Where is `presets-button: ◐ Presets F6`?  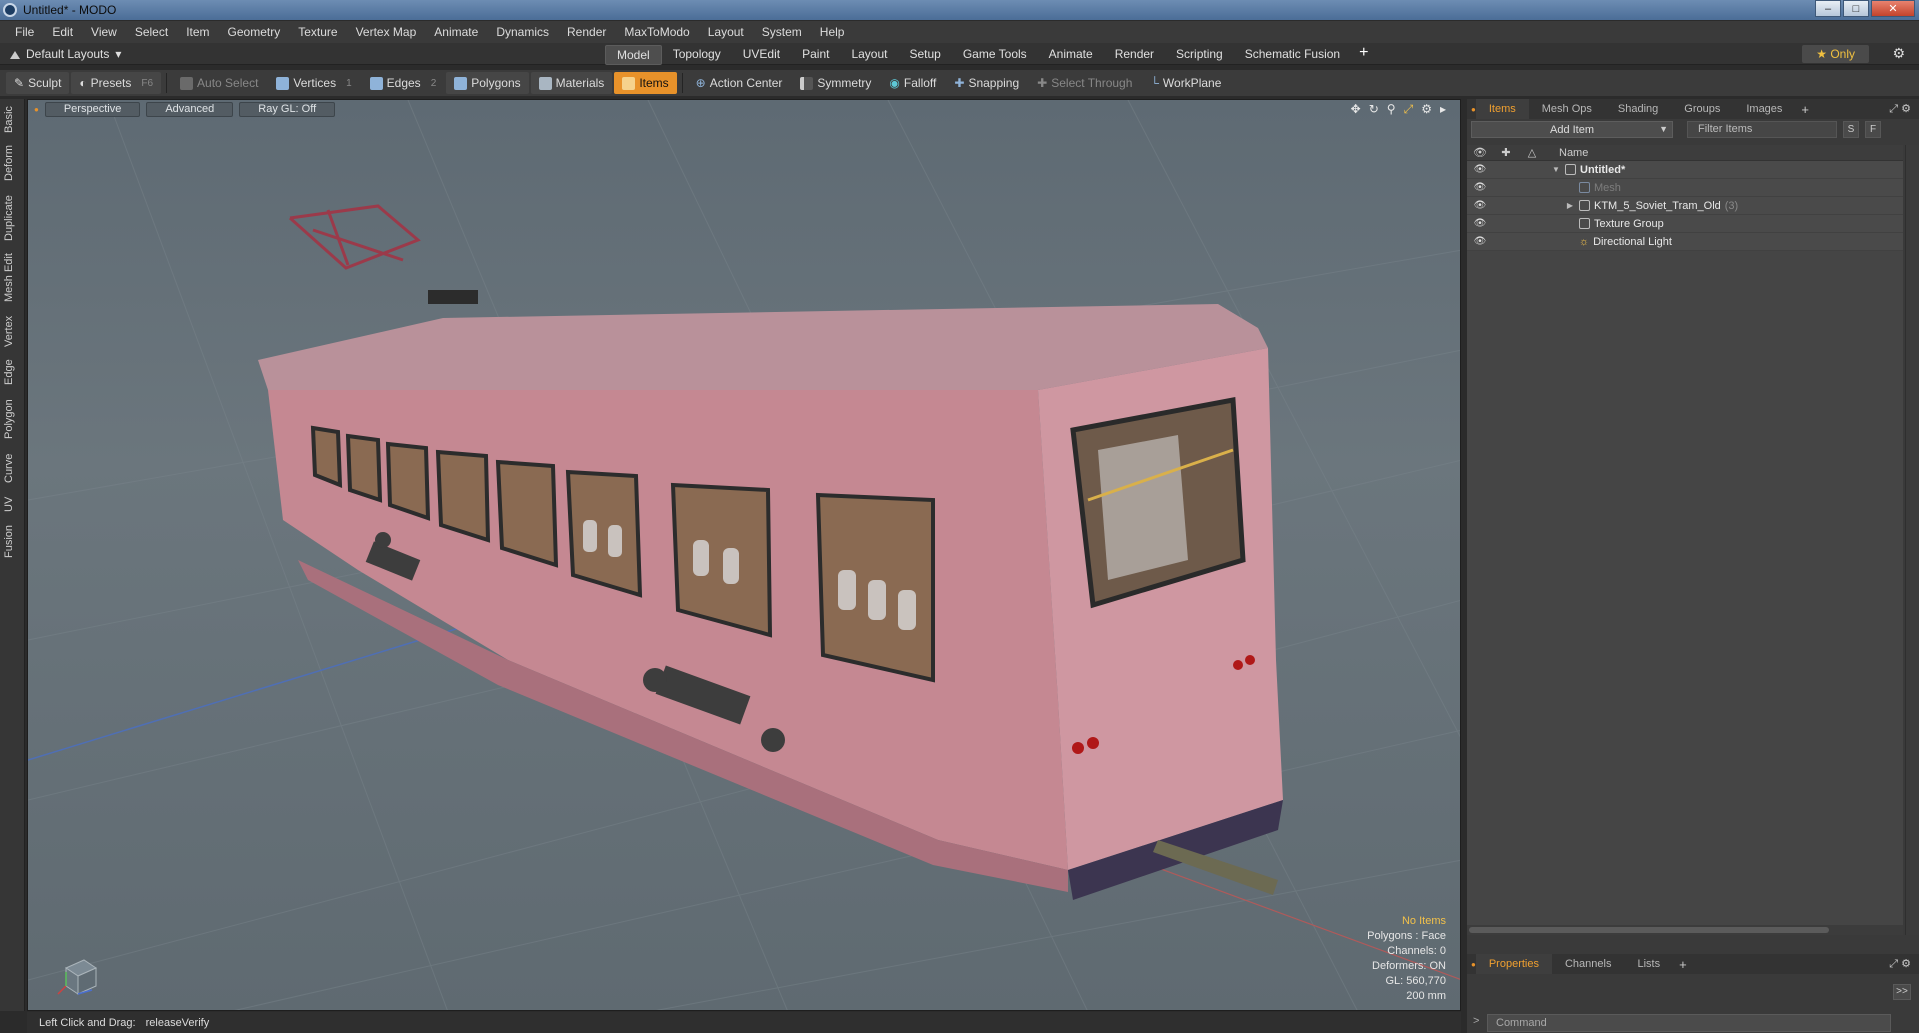
presets-button: ◐ Presets F6 is located at coordinates (116, 83).